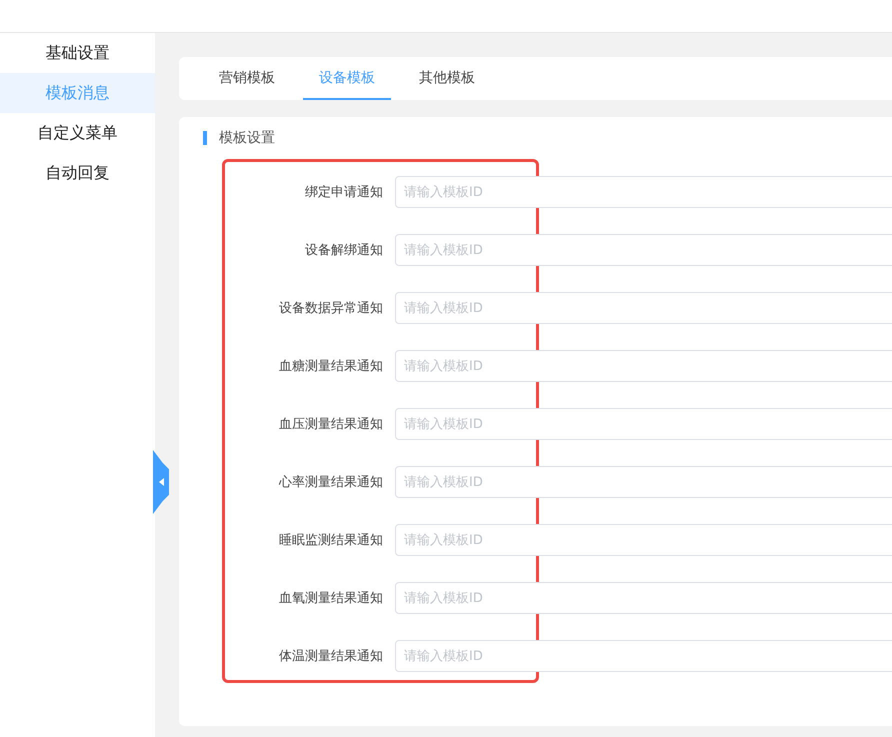  What do you see at coordinates (330, 482) in the screenshot?
I see `field-label: 心率测量结果通知` at bounding box center [330, 482].